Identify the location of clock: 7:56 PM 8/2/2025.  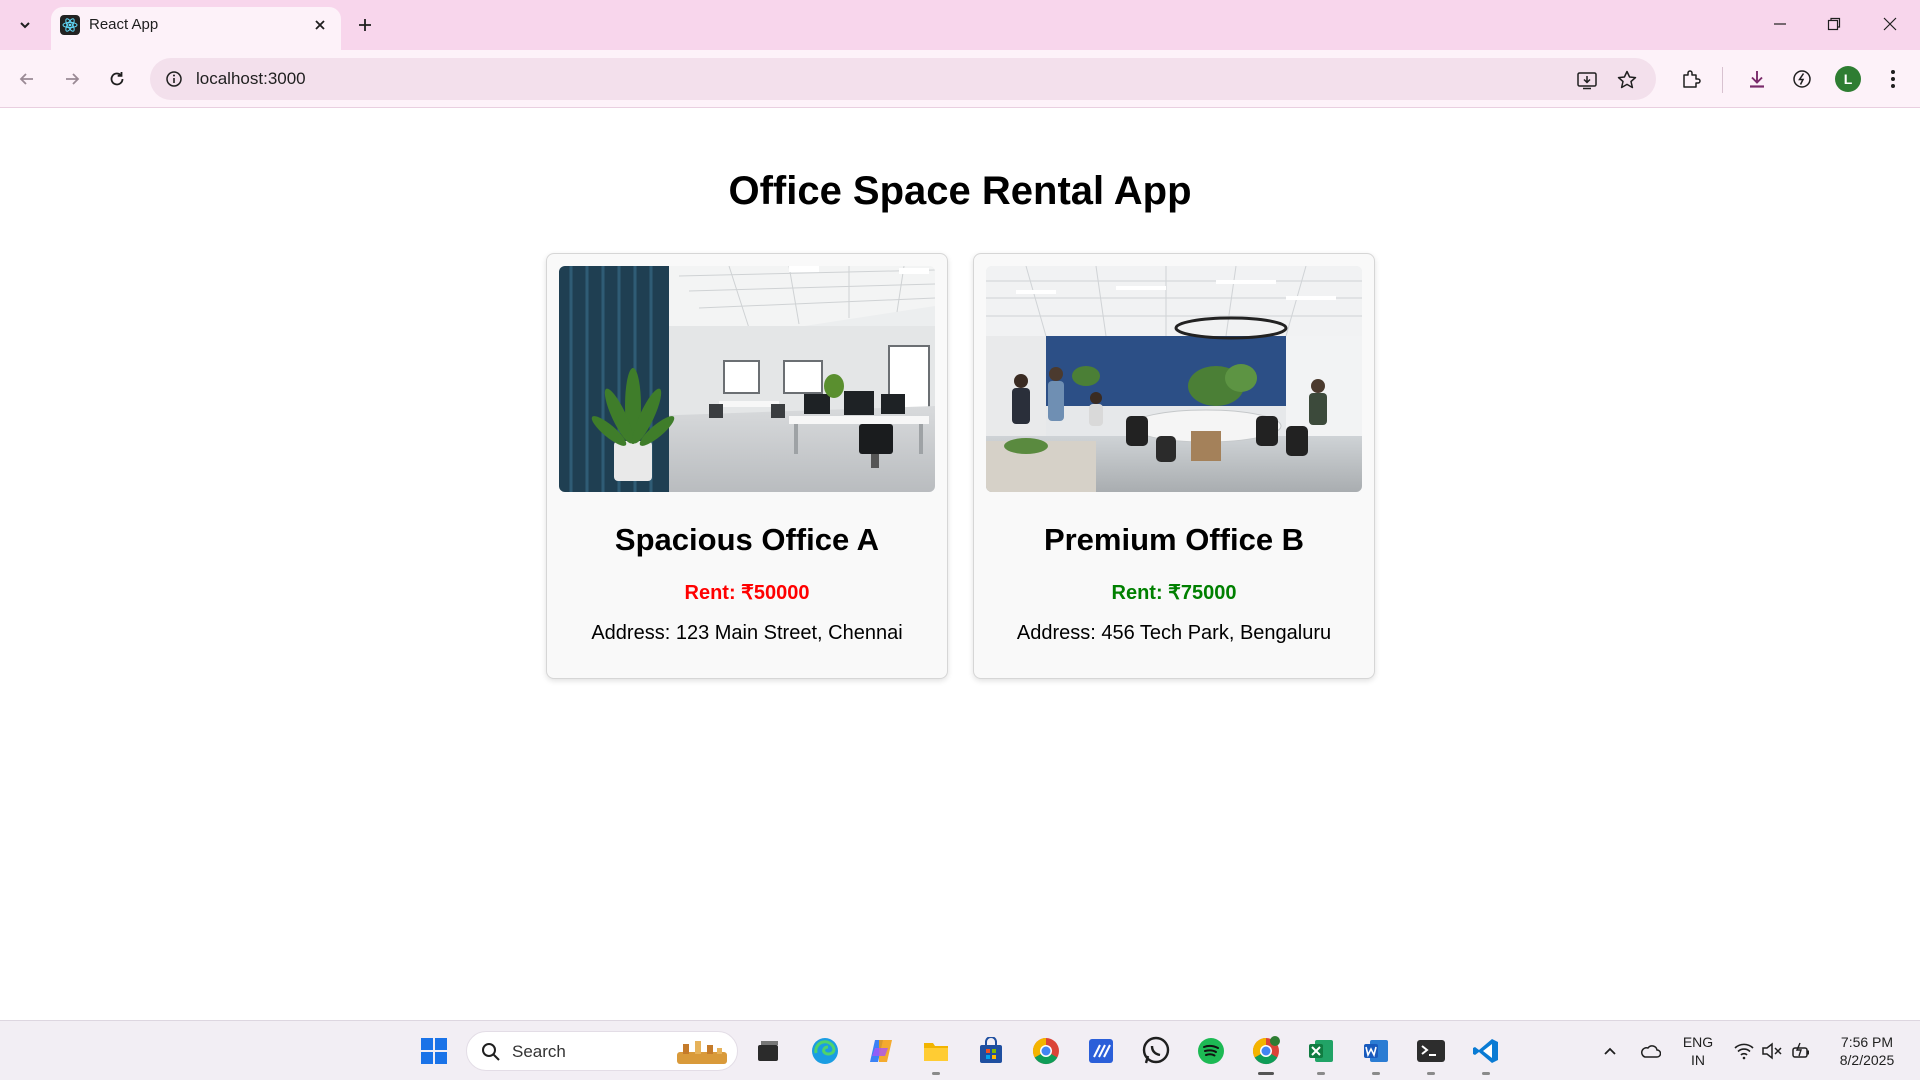
(1867, 1051).